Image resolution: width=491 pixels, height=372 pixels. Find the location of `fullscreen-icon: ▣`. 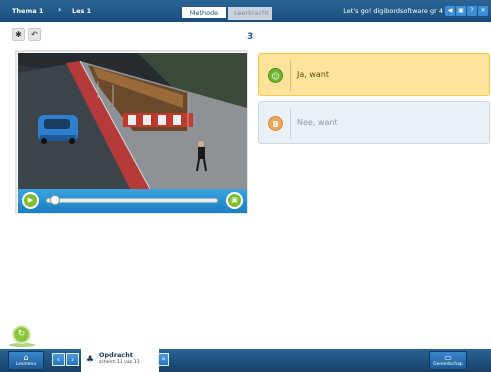

fullscreen-icon: ▣ is located at coordinates (234, 200).